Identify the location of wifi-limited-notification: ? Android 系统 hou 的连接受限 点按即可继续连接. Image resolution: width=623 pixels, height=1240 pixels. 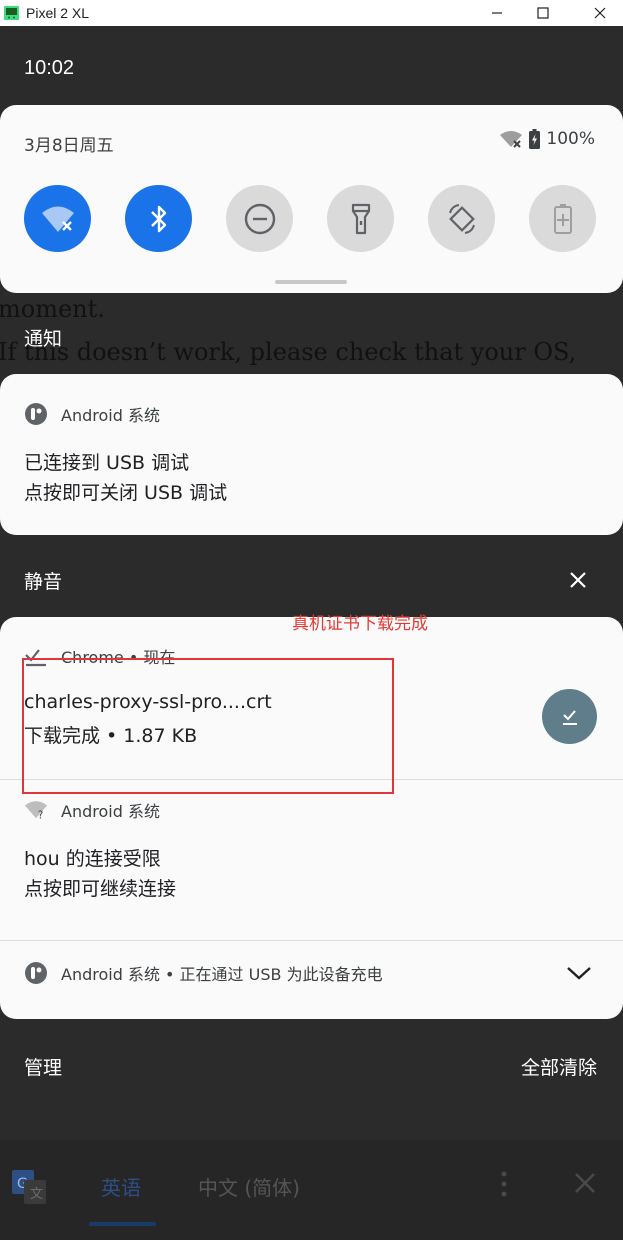
(311, 860).